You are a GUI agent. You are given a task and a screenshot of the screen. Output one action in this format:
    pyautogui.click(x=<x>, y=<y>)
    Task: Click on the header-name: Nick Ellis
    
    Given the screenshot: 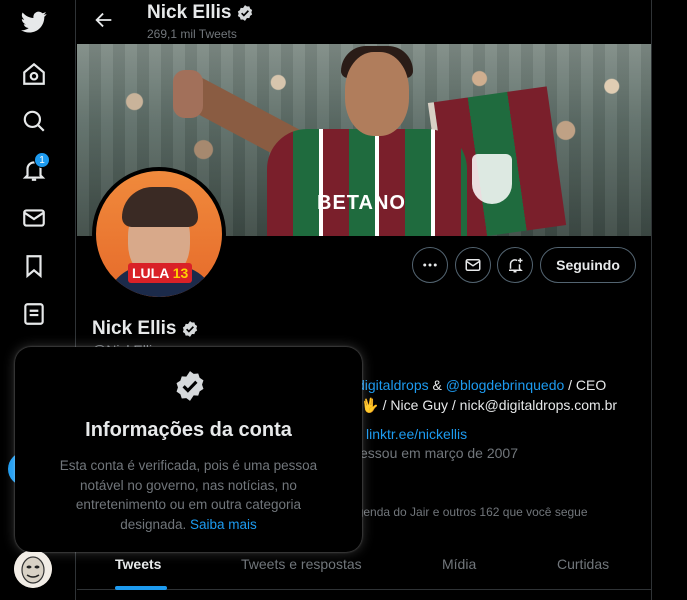 What is the action you would take?
    pyautogui.click(x=189, y=12)
    